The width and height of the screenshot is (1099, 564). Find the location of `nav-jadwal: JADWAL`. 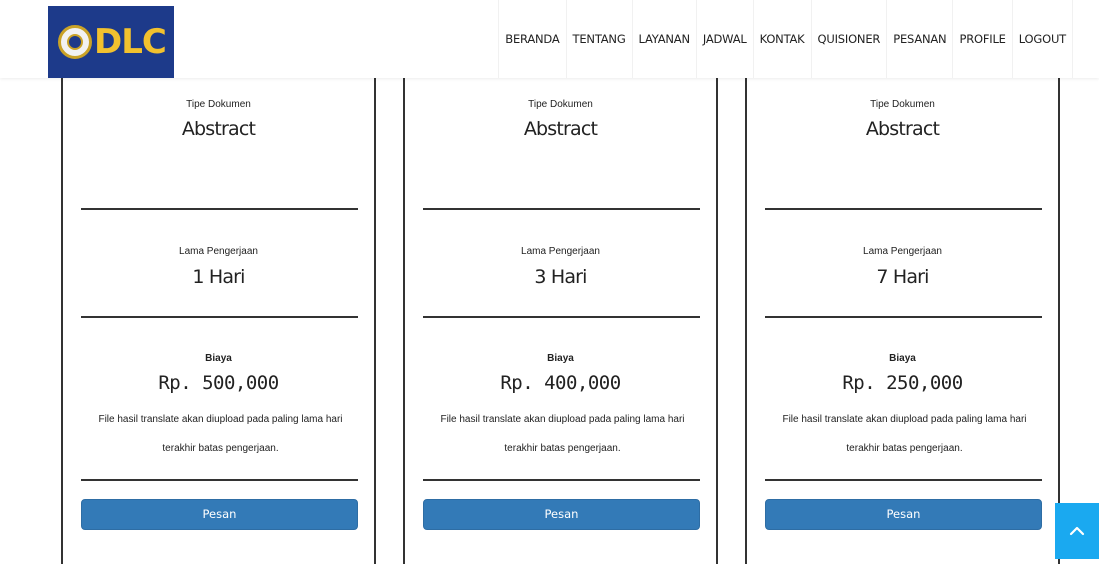

nav-jadwal: JADWAL is located at coordinates (724, 39).